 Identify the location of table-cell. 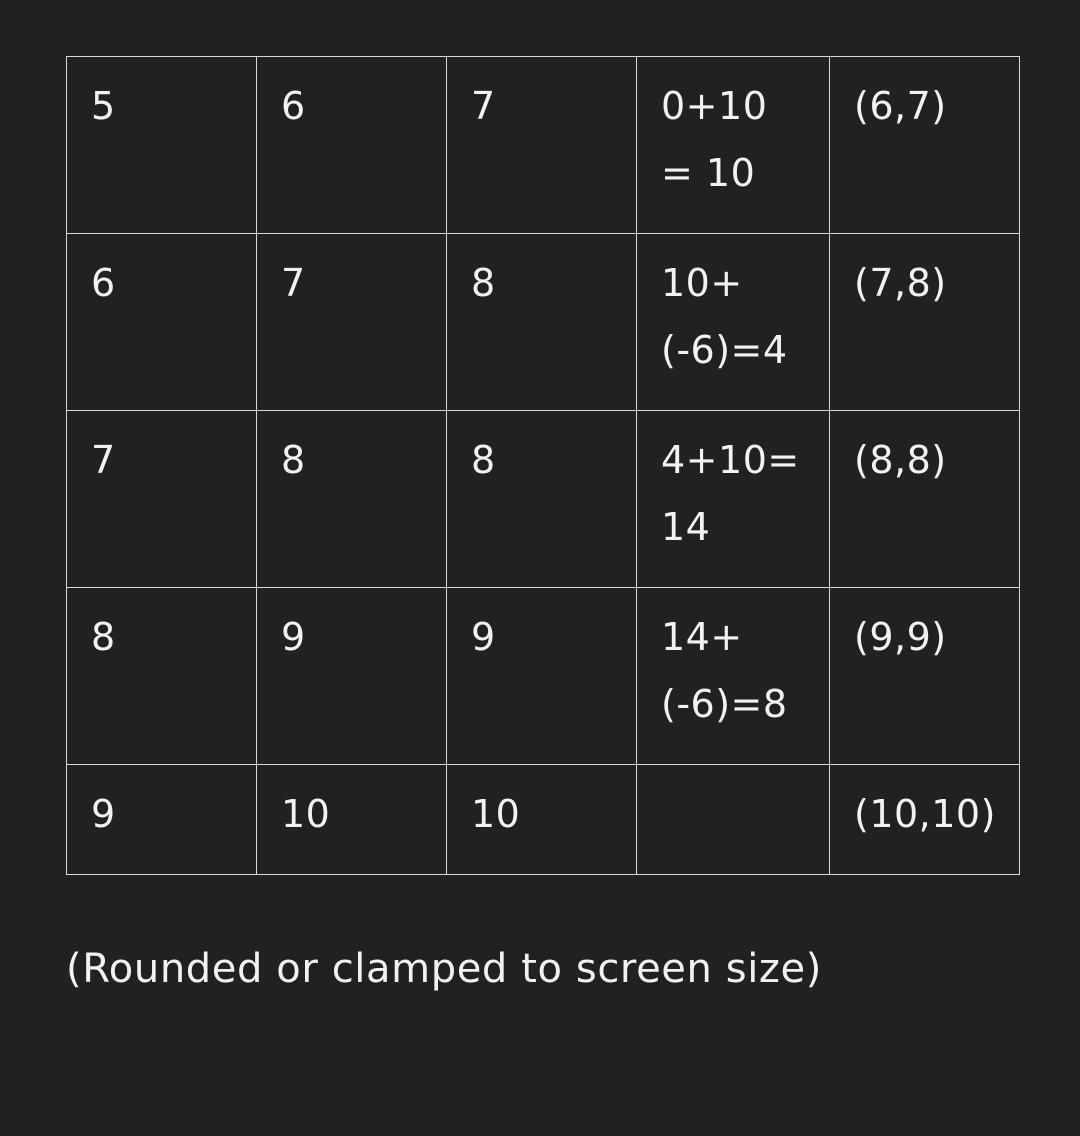
(733, 819).